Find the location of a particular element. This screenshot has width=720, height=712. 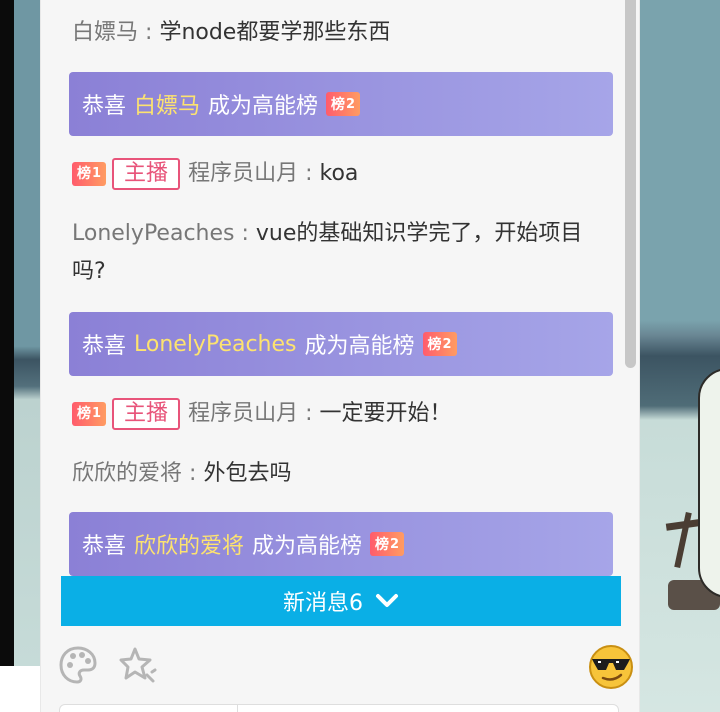

chat-message: LonelyPeaches : vue的基础知识学完了，开始项目 吗? is located at coordinates (342, 253).